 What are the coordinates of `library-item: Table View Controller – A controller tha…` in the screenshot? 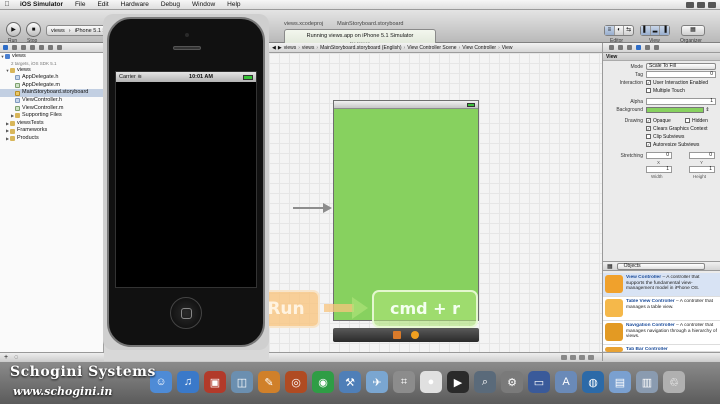 It's located at (661, 309).